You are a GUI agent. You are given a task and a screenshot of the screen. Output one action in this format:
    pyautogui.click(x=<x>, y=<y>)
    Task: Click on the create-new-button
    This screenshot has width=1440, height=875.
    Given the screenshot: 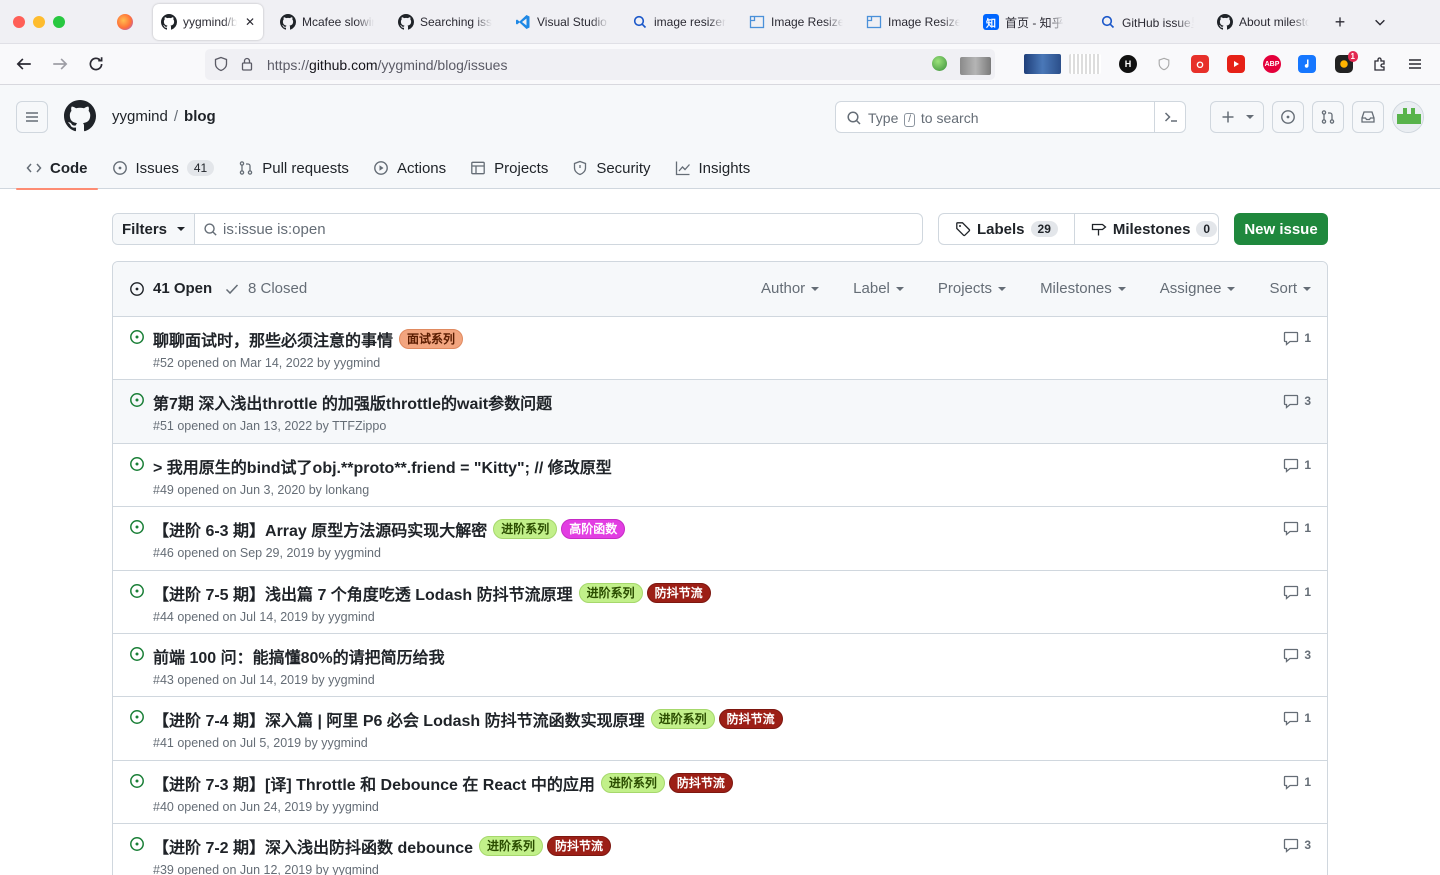 What is the action you would take?
    pyautogui.click(x=1237, y=117)
    